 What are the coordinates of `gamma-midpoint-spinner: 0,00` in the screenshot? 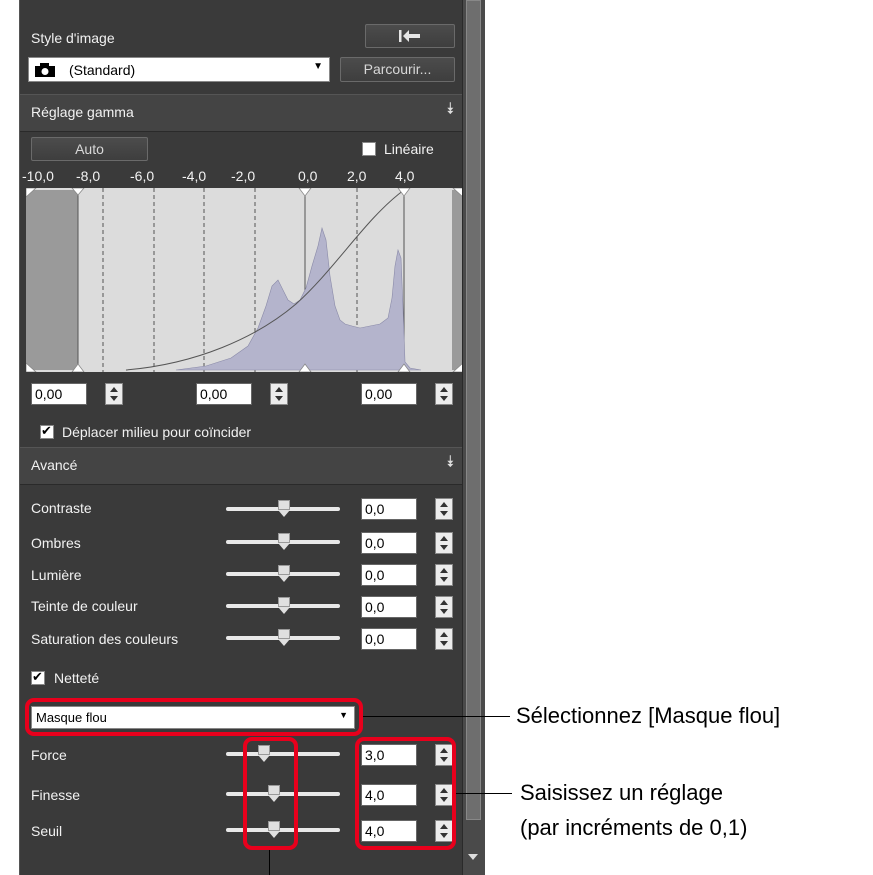 It's located at (242, 394).